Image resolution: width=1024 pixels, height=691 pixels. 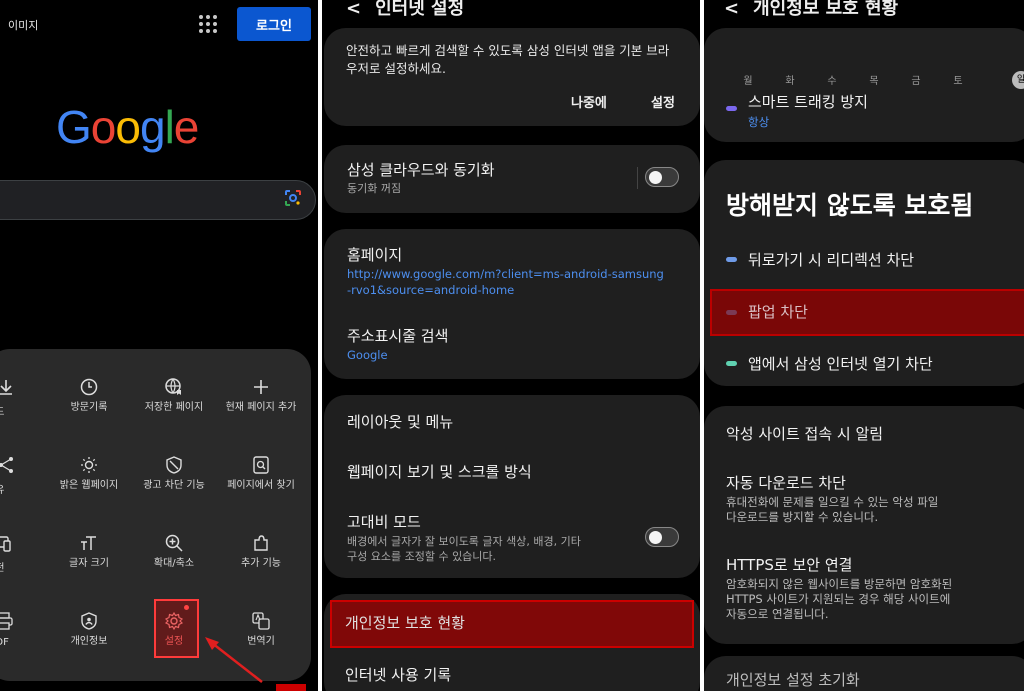 What do you see at coordinates (89, 621) in the screenshot?
I see `privacy-shield-icon` at bounding box center [89, 621].